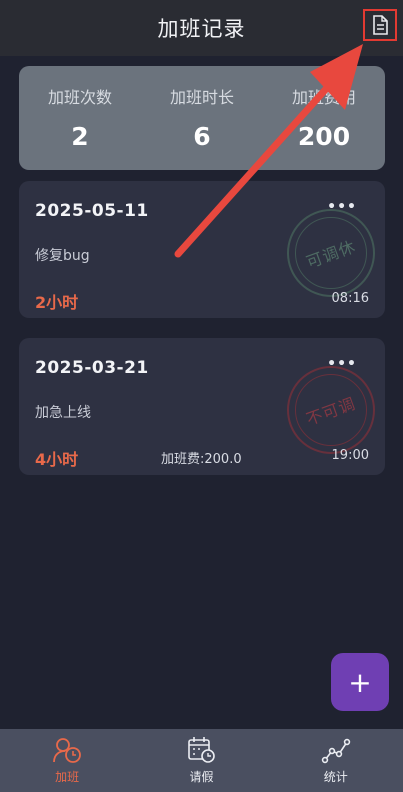 This screenshot has width=403, height=792. I want to click on summary-duration: 加班时长 6, so click(202, 117).